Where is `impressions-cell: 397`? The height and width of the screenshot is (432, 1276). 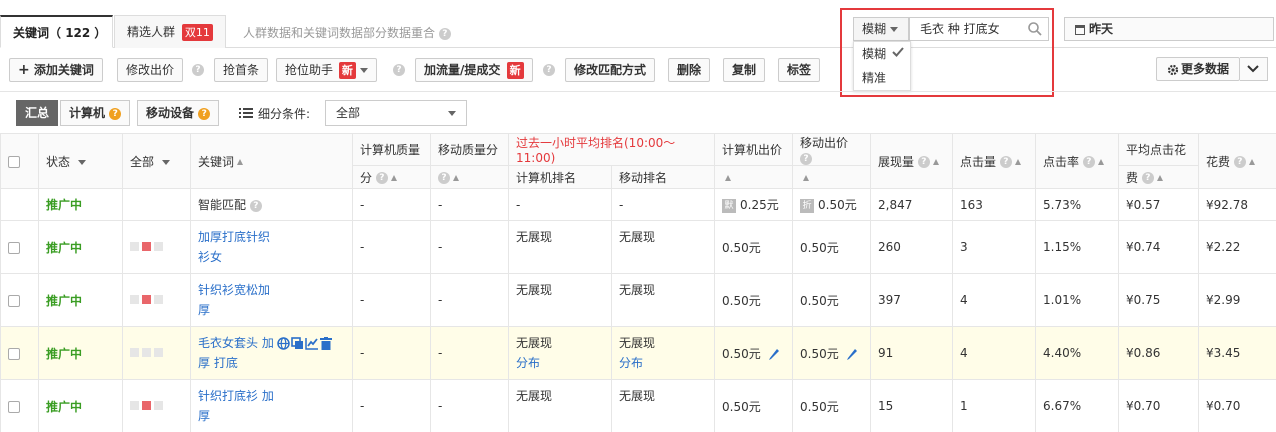 impressions-cell: 397 is located at coordinates (911, 300).